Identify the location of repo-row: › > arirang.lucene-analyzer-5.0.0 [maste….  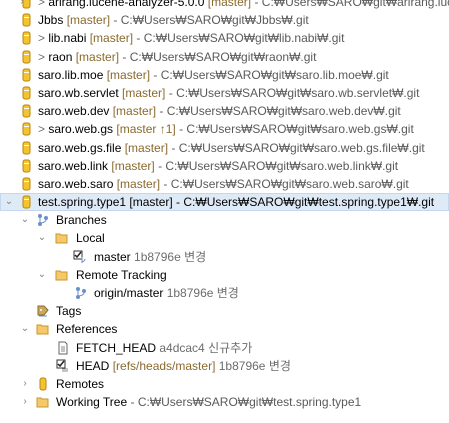
(224, 5).